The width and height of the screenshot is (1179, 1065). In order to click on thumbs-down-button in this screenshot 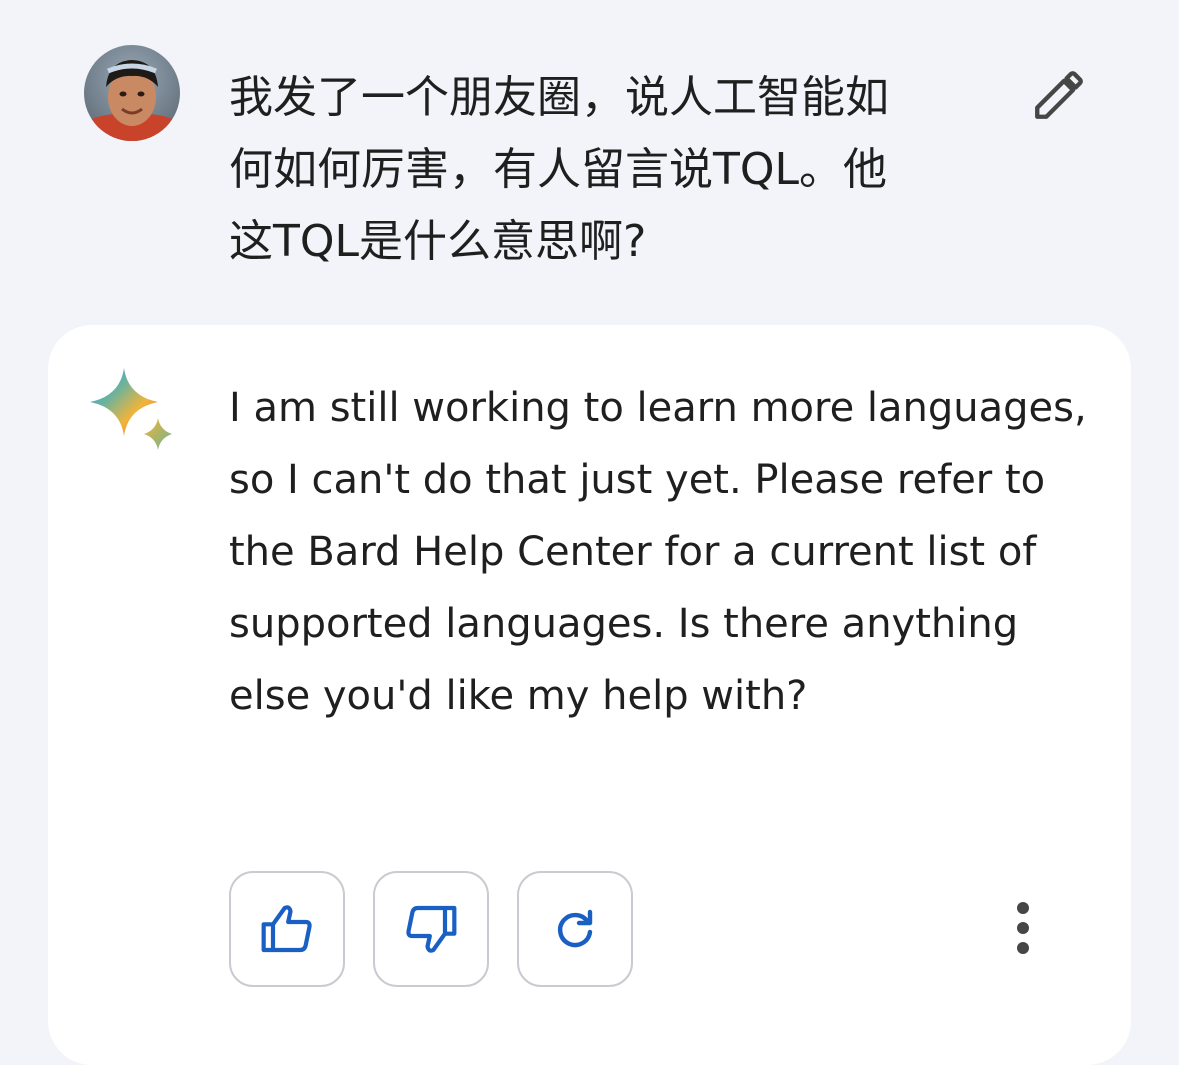, I will do `click(431, 929)`.